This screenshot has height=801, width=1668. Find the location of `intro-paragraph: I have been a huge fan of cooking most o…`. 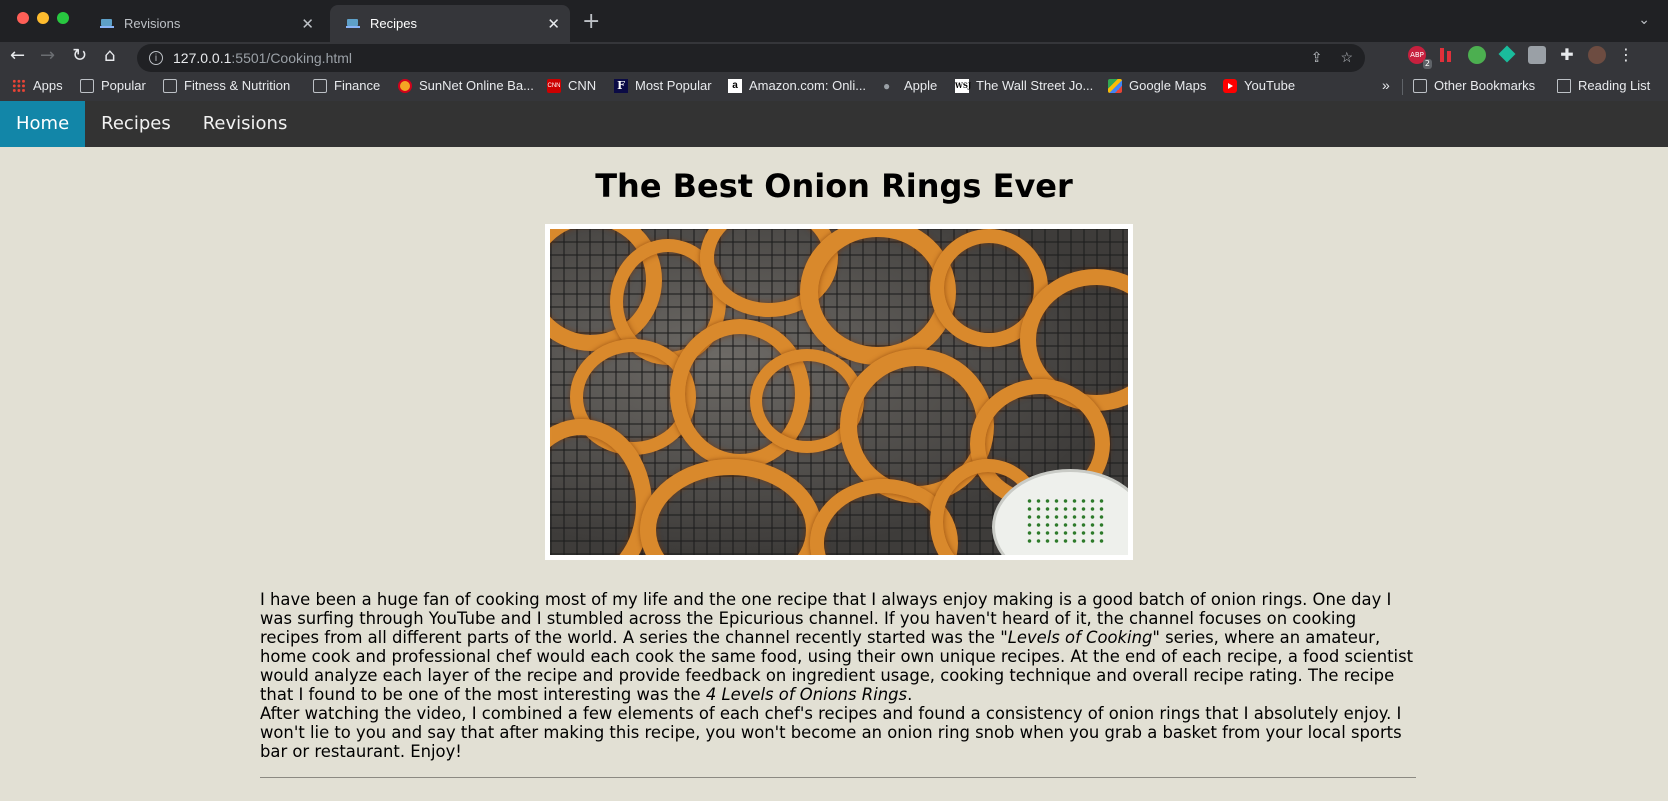

intro-paragraph: I have been a huge fan of cooking most o… is located at coordinates (838, 647).